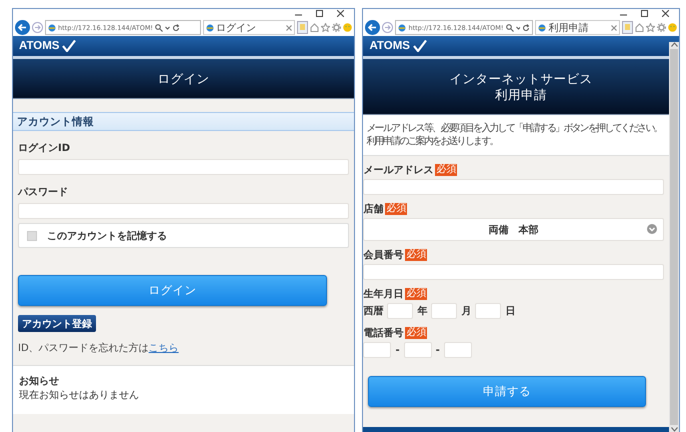 This screenshot has height=432, width=686. Describe the element at coordinates (45, 148) in the screenshot. I see `field-label: ログインID` at that location.